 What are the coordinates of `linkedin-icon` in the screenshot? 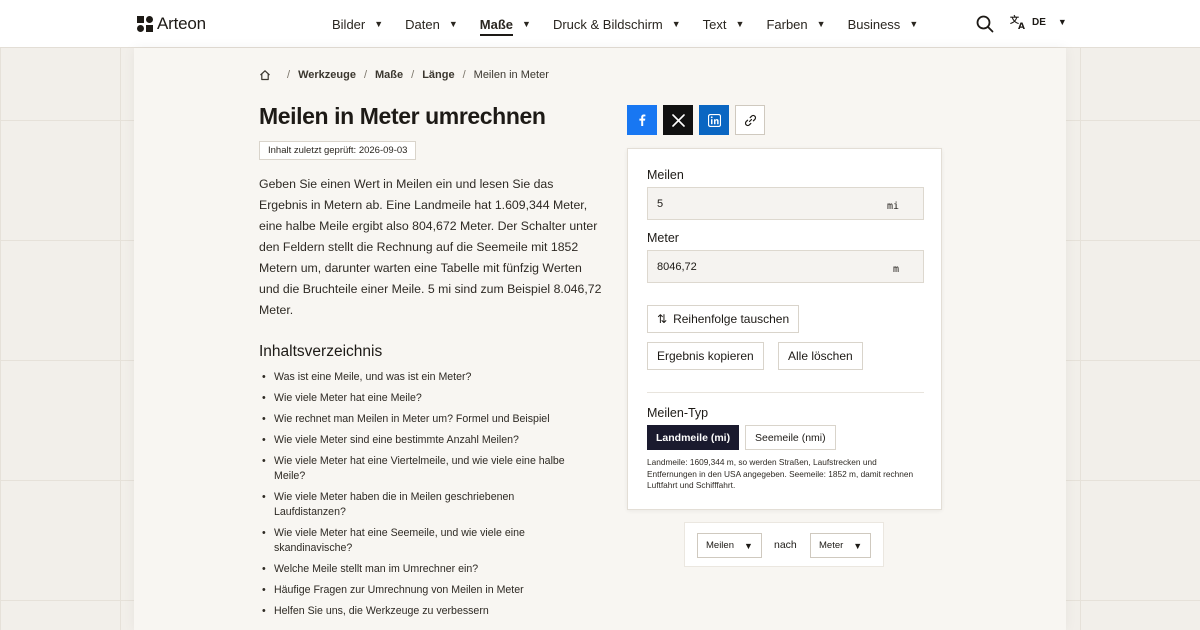 It's located at (714, 120).